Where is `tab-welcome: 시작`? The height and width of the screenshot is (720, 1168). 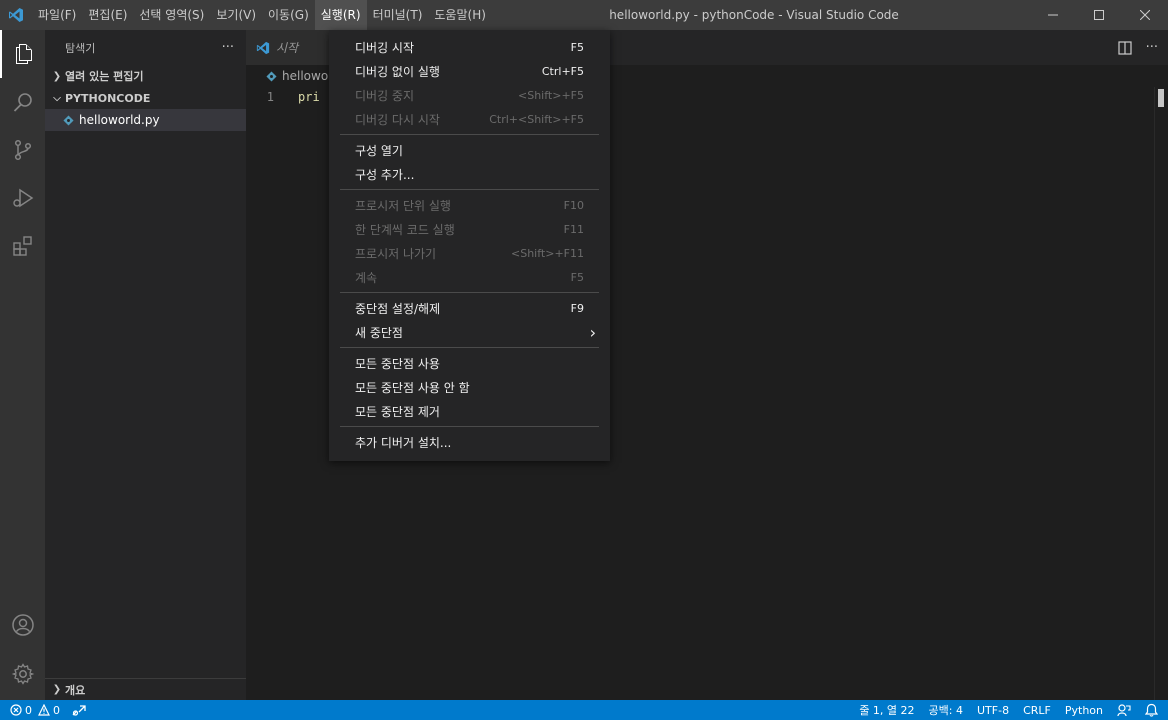
tab-welcome: 시작 is located at coordinates (288, 47).